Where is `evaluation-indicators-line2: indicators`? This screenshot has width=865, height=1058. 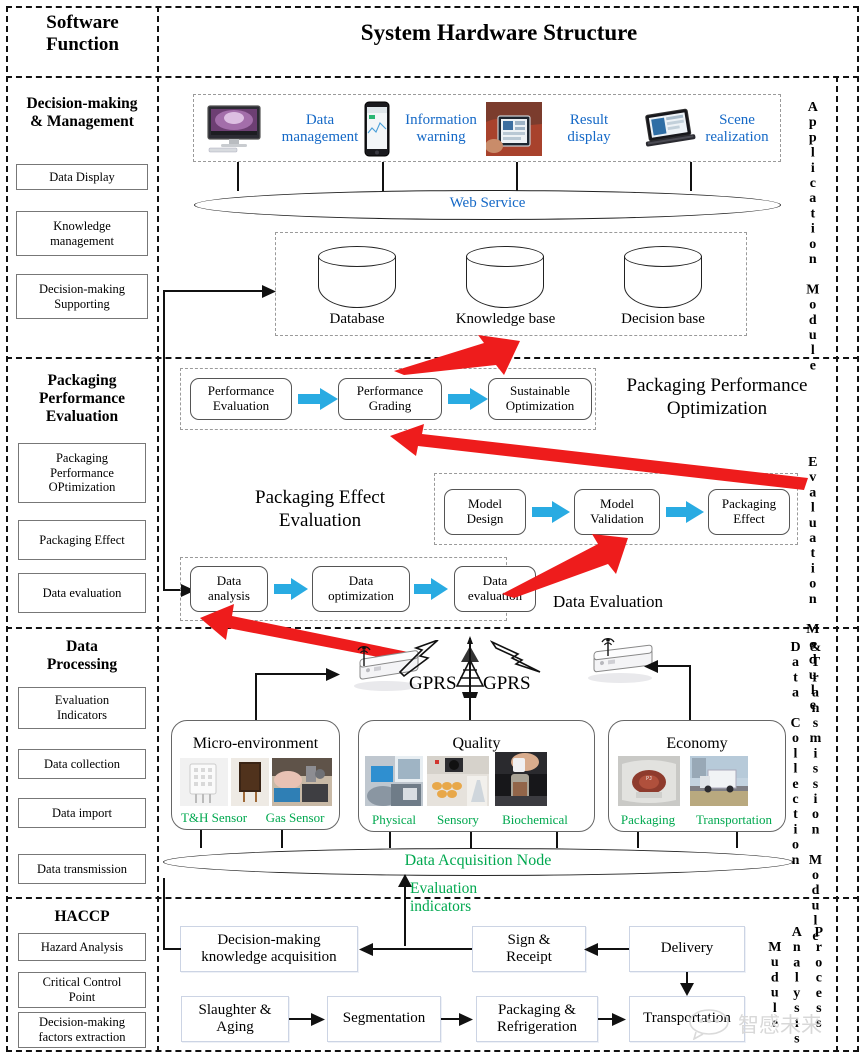
evaluation-indicators-line2: indicators is located at coordinates (441, 906).